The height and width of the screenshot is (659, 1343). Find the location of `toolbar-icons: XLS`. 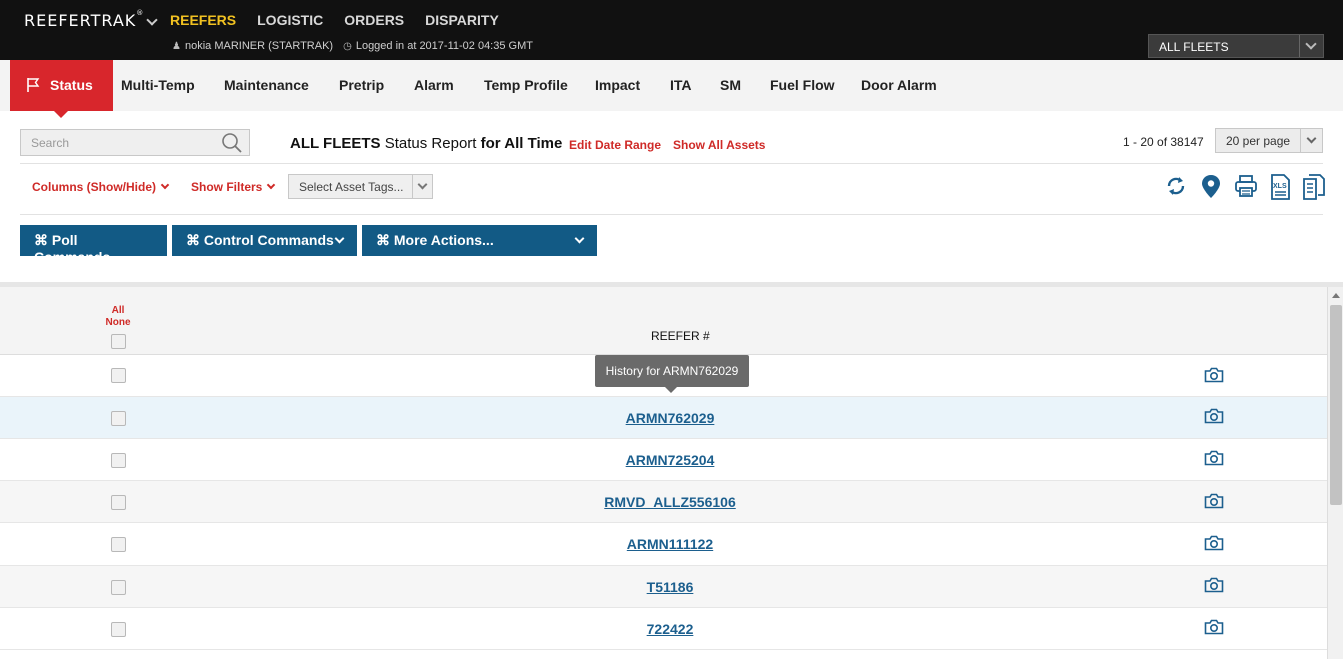

toolbar-icons: XLS is located at coordinates (1245, 187).